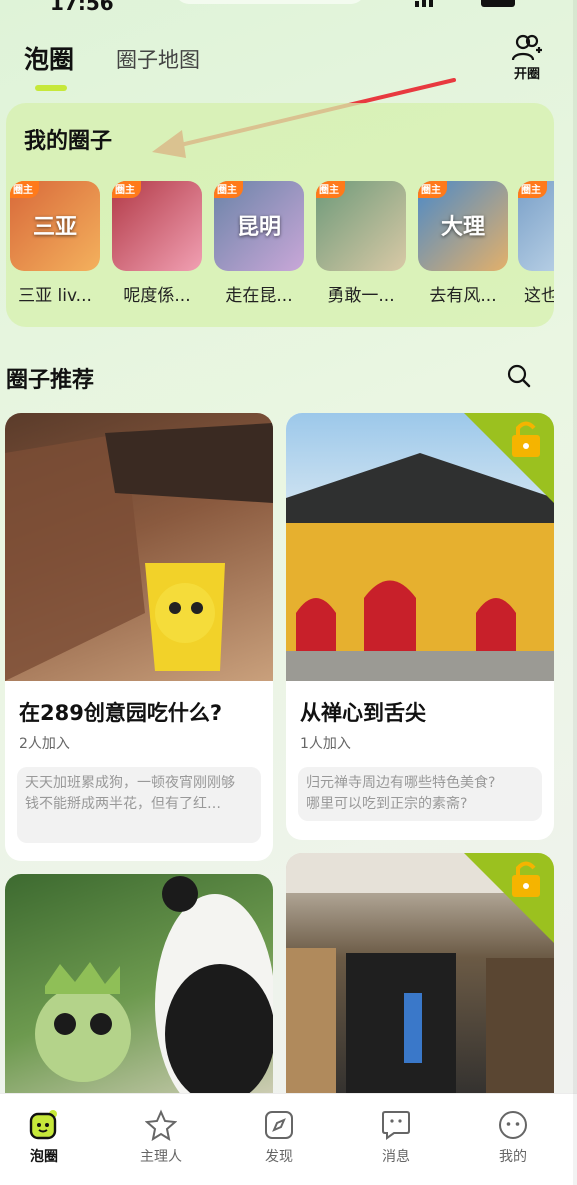 The height and width of the screenshot is (1185, 577). What do you see at coordinates (68, 141) in the screenshot?
I see `my-circles-title: 我的圈子` at bounding box center [68, 141].